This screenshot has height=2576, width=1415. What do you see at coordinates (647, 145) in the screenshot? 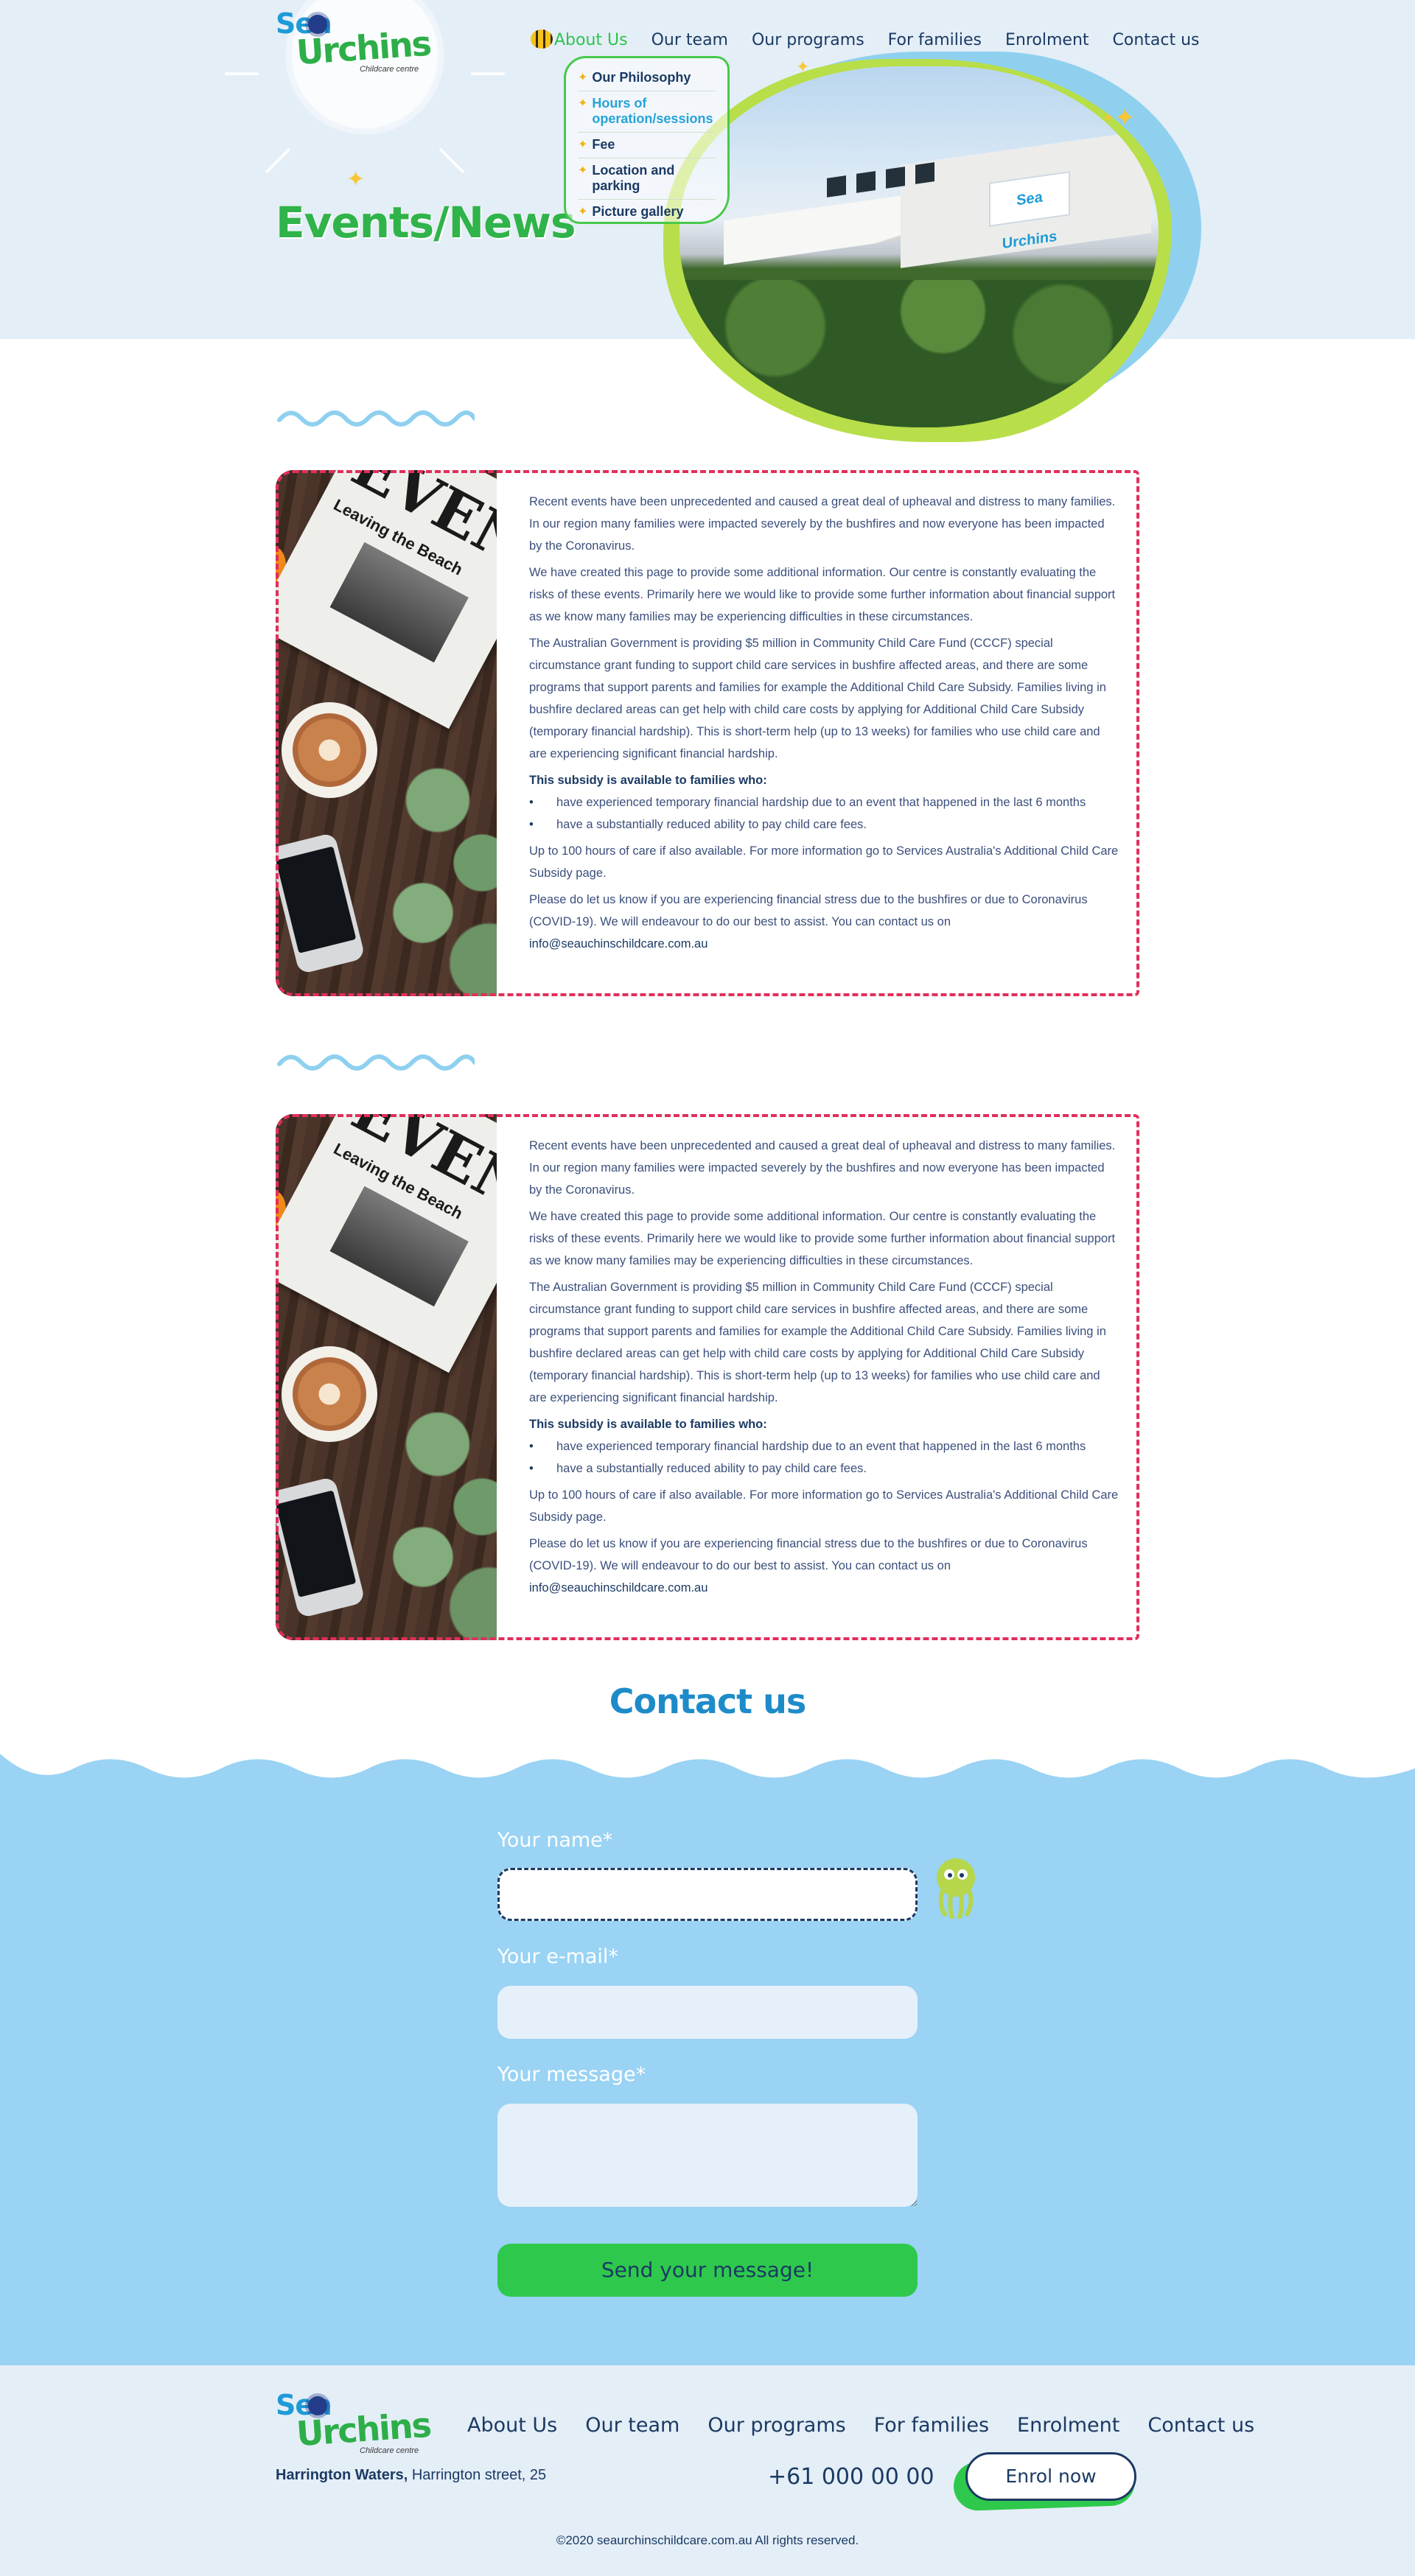
I see `submenu-fee: ✦ Fee` at bounding box center [647, 145].